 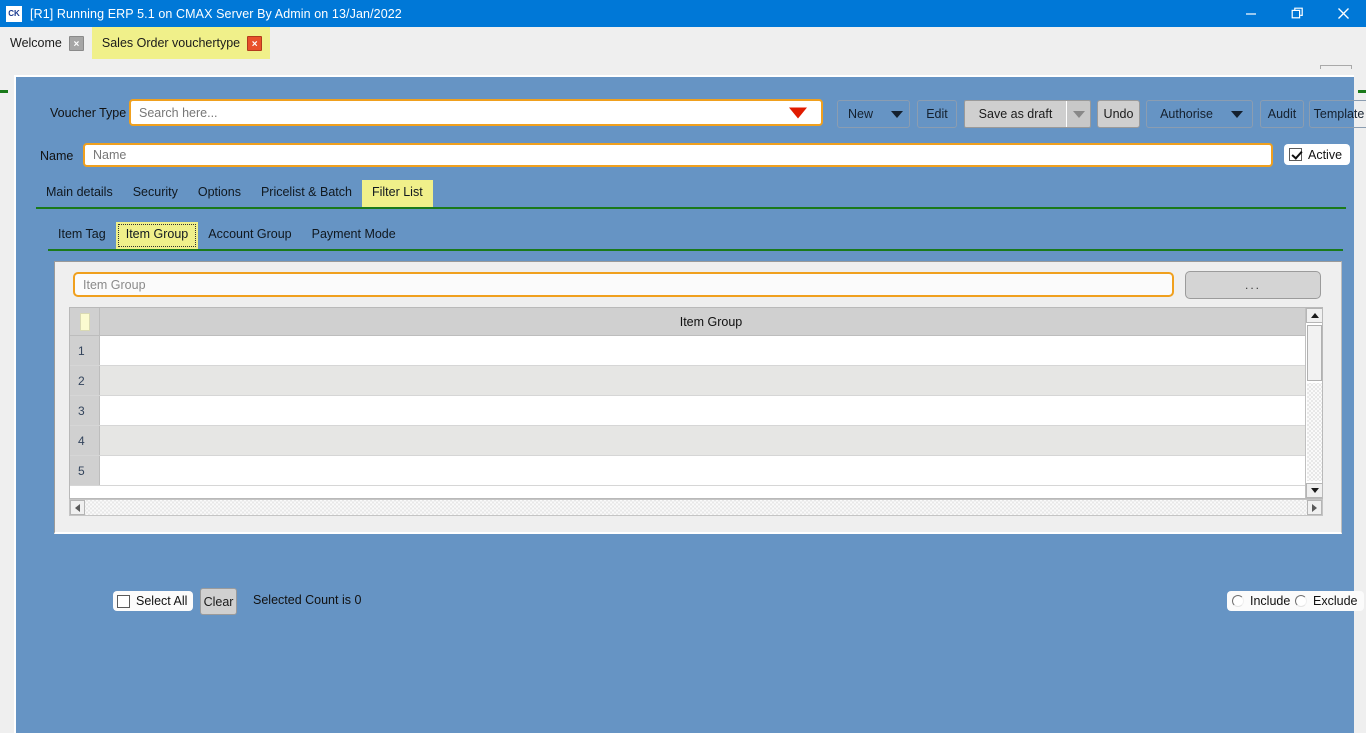 What do you see at coordinates (1270, 601) in the screenshot?
I see `include-radio-label: Include` at bounding box center [1270, 601].